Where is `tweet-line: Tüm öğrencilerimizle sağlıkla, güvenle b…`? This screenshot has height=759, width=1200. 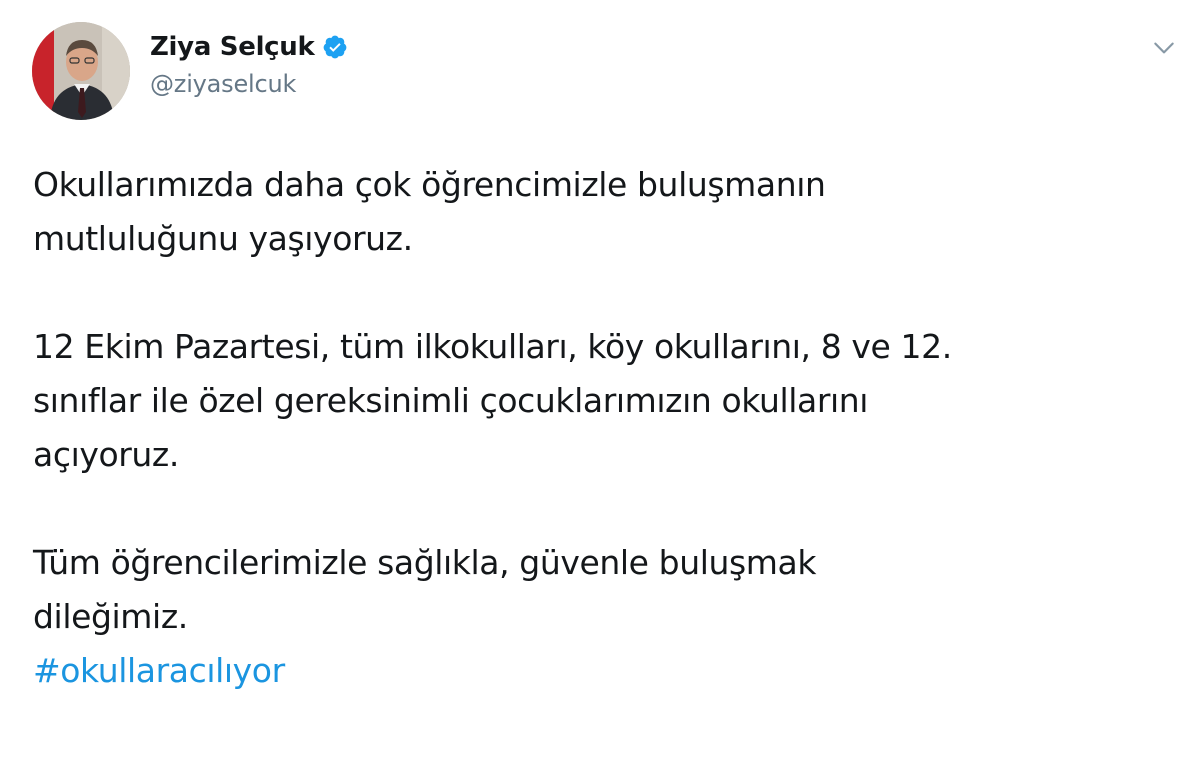
tweet-line: Tüm öğrencilerimizle sağlıkla, güvenle b… is located at coordinates (425, 562).